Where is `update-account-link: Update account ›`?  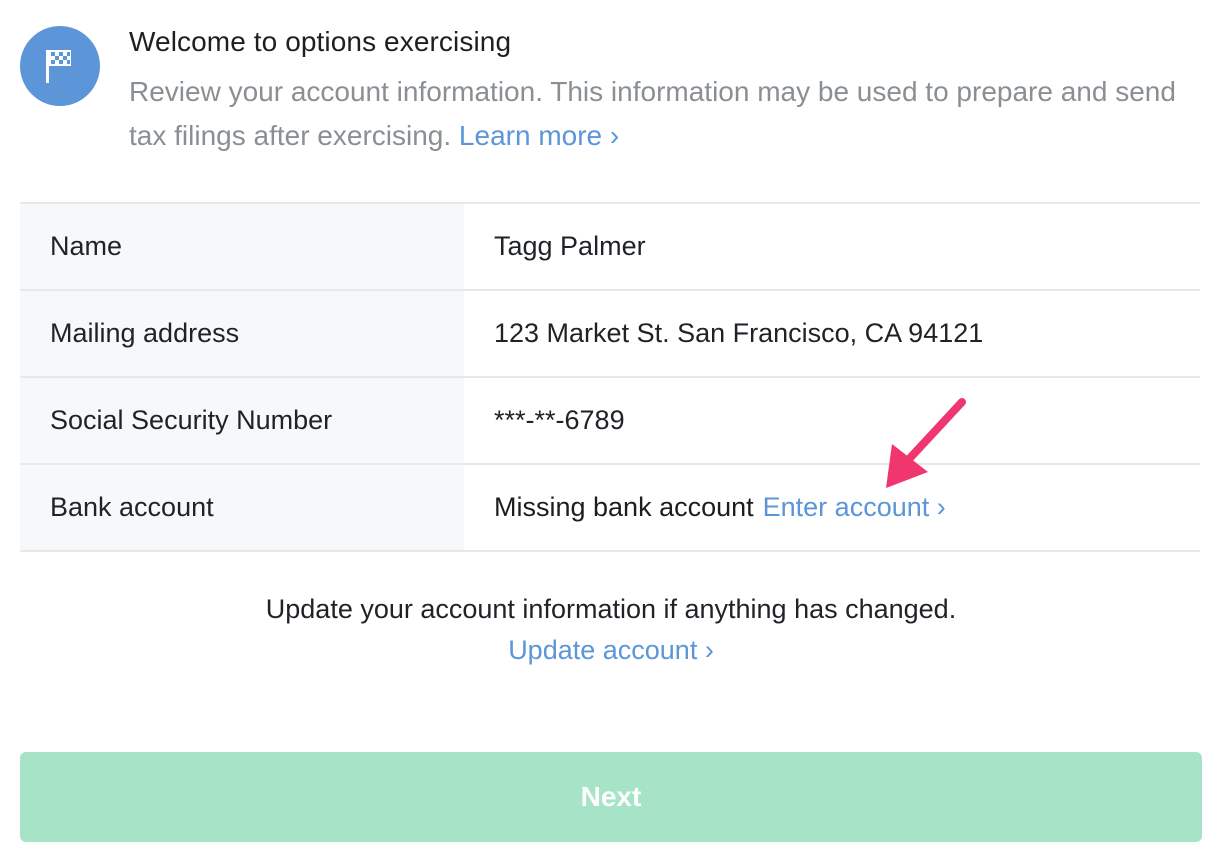 update-account-link: Update account › is located at coordinates (611, 650).